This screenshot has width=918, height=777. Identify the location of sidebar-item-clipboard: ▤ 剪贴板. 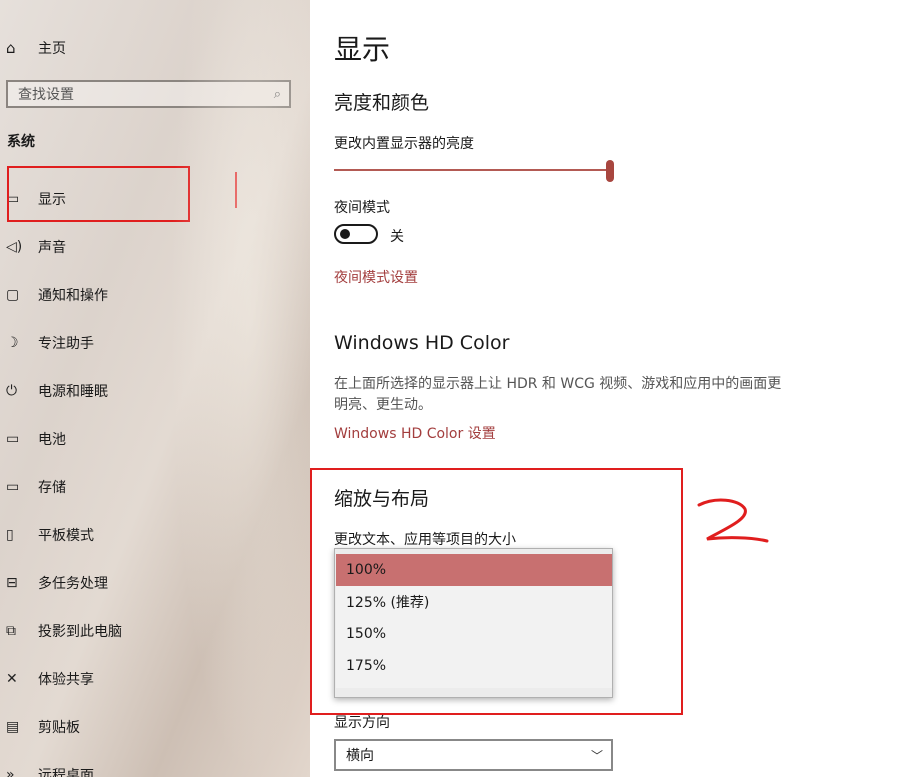
(155, 727).